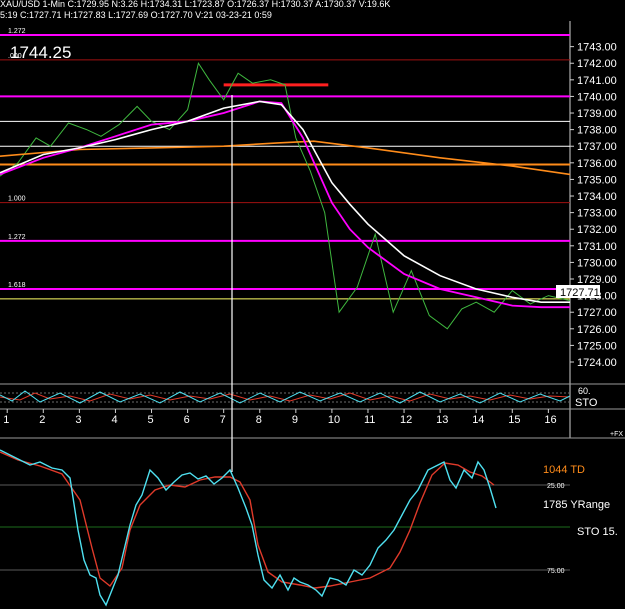  I want to click on y-tick-label: 1724.00, so click(597, 363).